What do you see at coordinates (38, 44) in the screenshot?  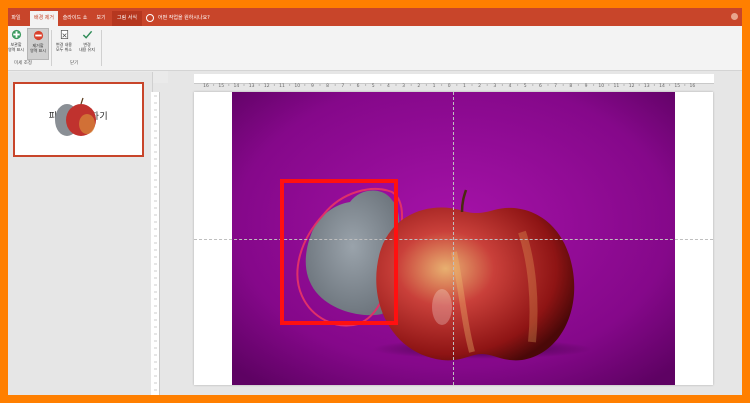 I see `mark-areas-to-remove-button: 제거할 영역 표시` at bounding box center [38, 44].